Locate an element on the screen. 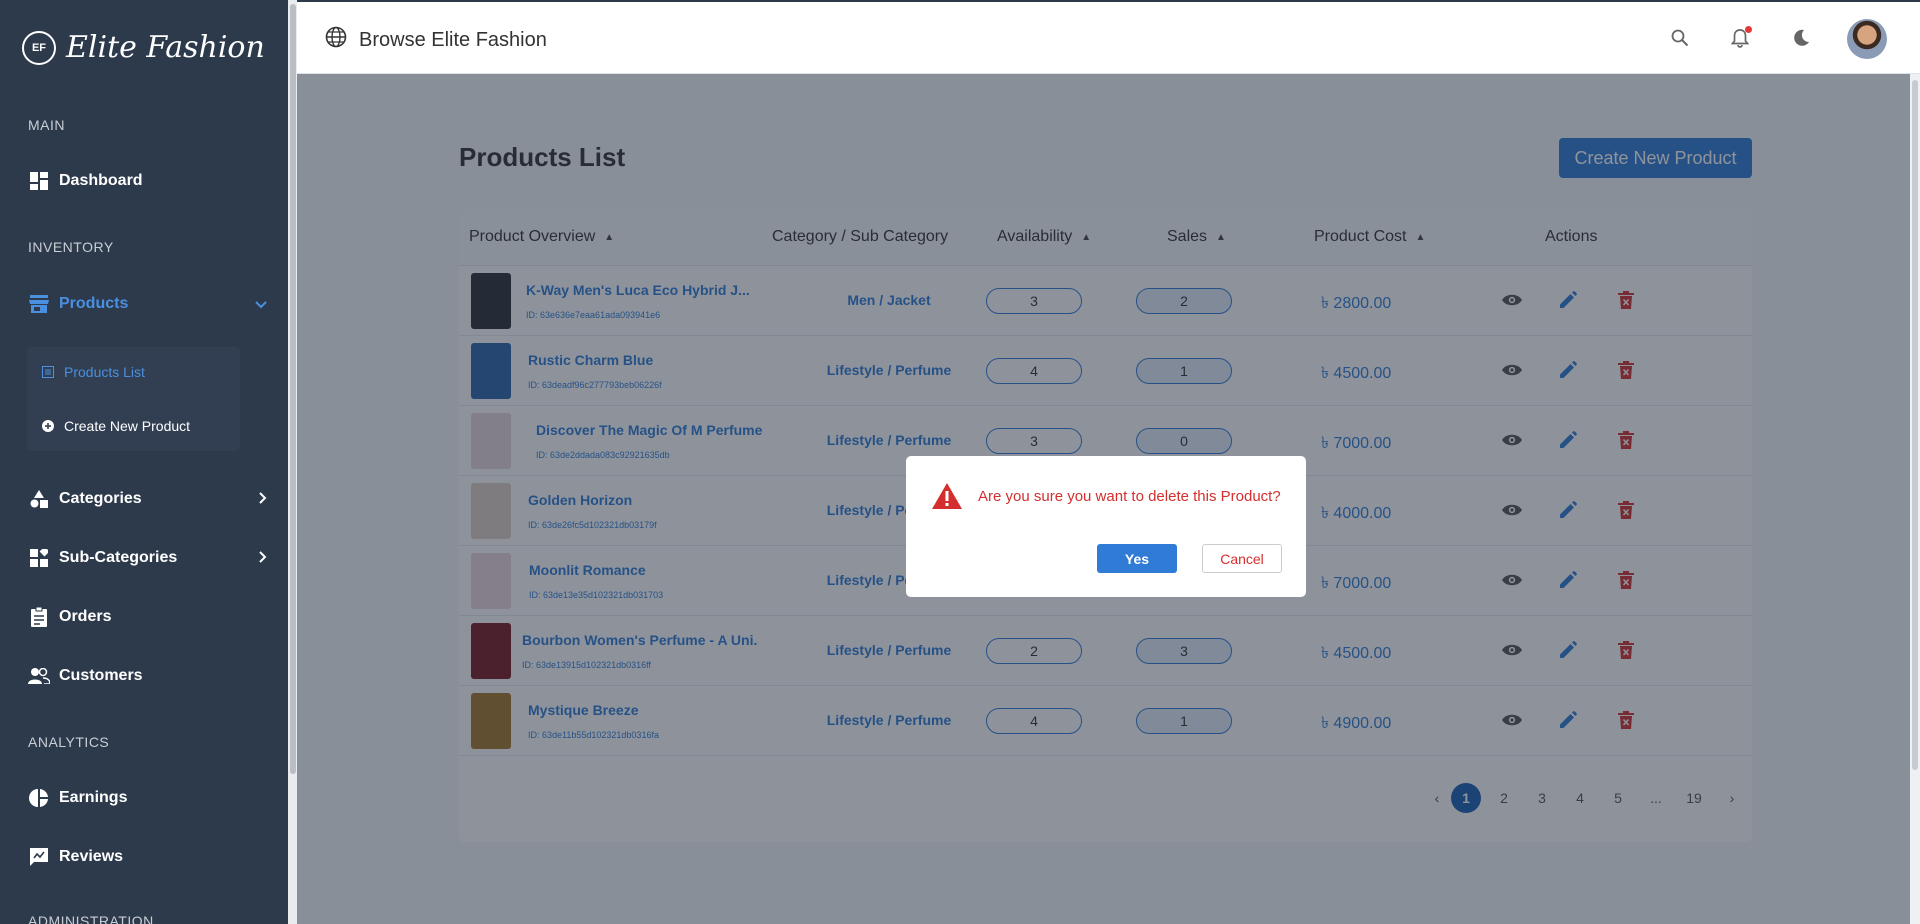 This screenshot has height=924, width=1920. globe-icon is located at coordinates (336, 40).